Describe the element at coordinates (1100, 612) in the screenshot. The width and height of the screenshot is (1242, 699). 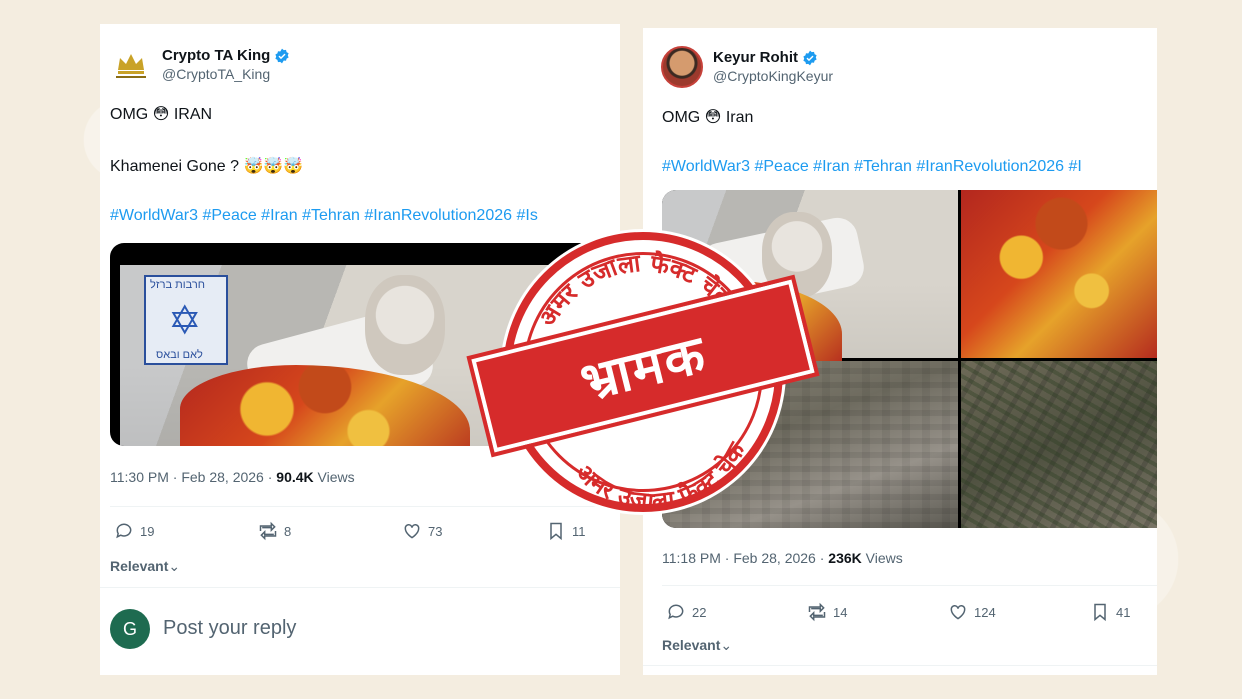
I see `bookmark-icon` at that location.